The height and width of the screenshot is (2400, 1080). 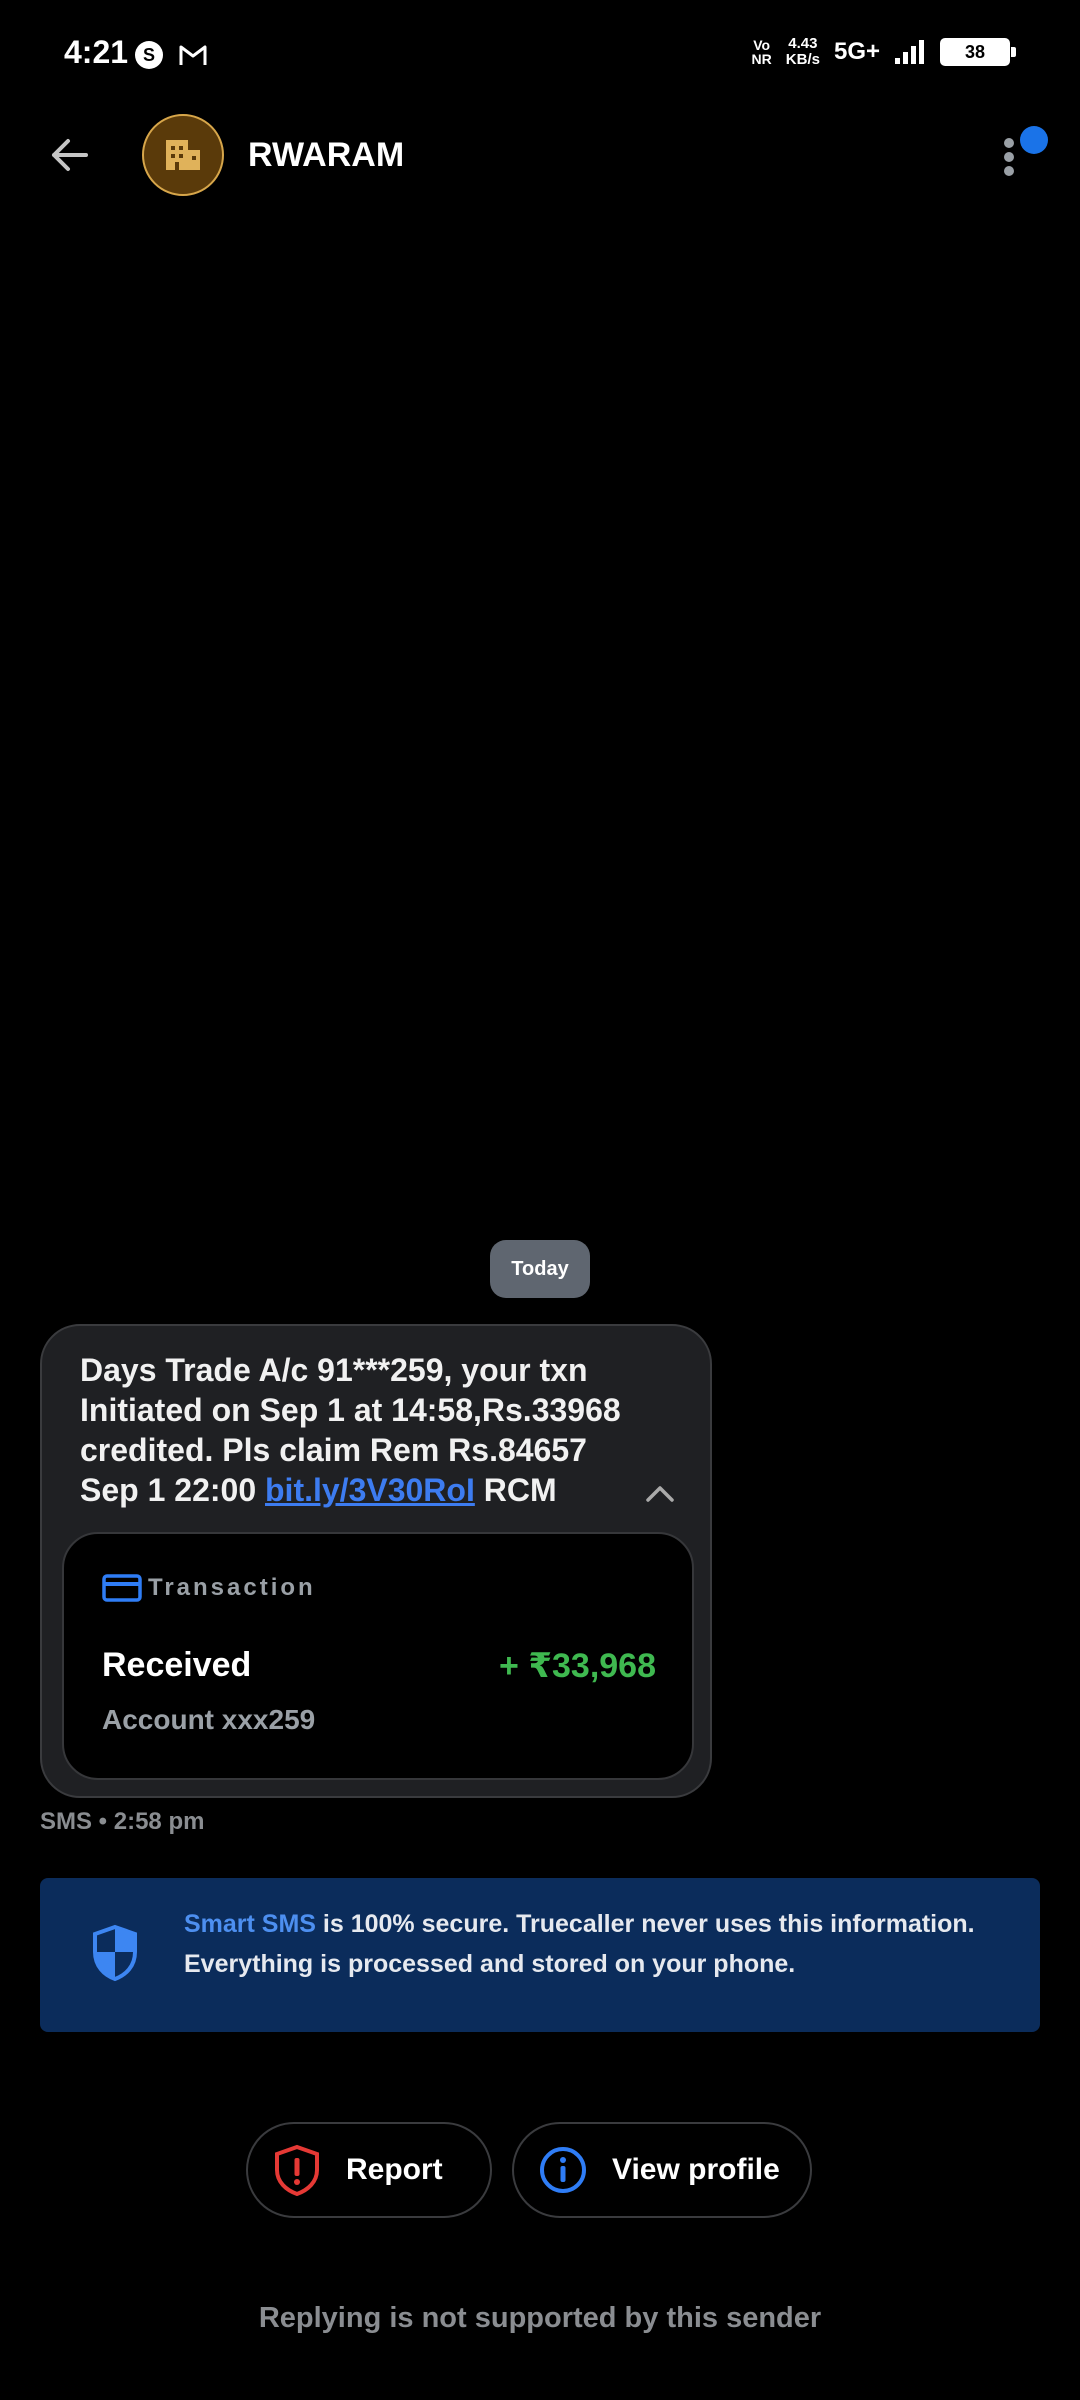 I want to click on sender-name: RWARAM, so click(x=326, y=155).